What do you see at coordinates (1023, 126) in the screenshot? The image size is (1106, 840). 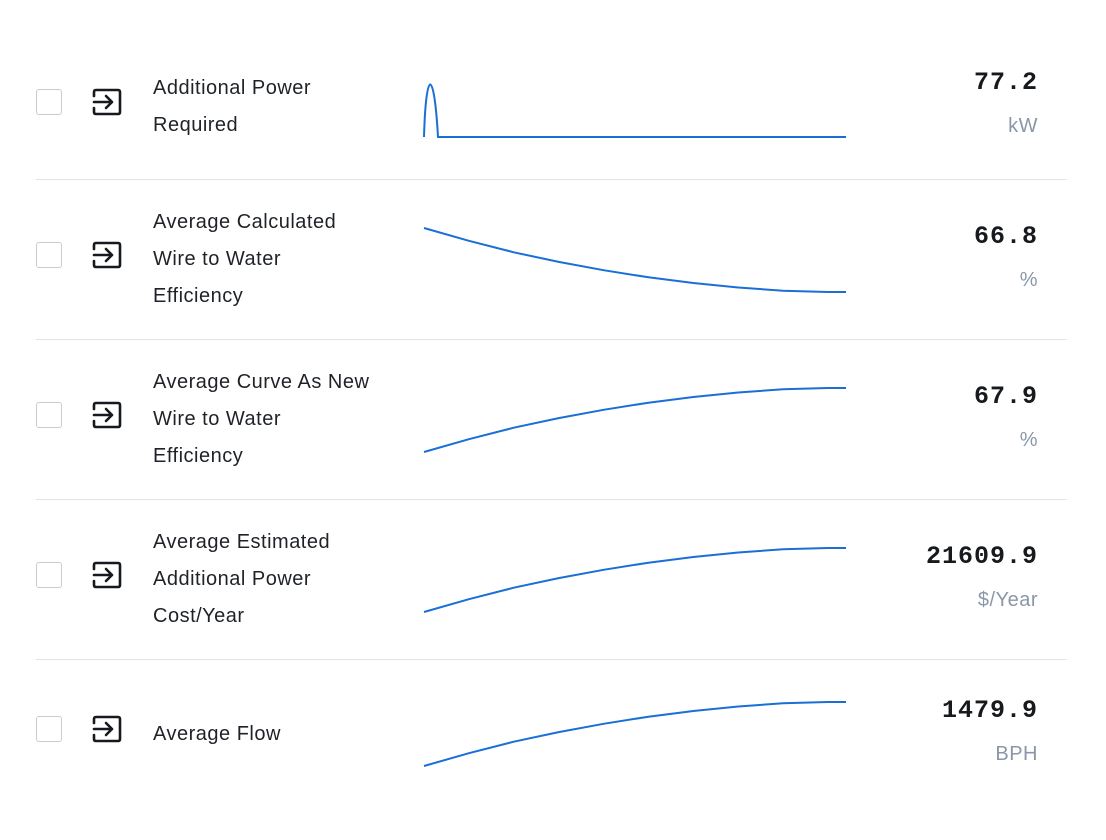 I see `metric-unit: kW` at bounding box center [1023, 126].